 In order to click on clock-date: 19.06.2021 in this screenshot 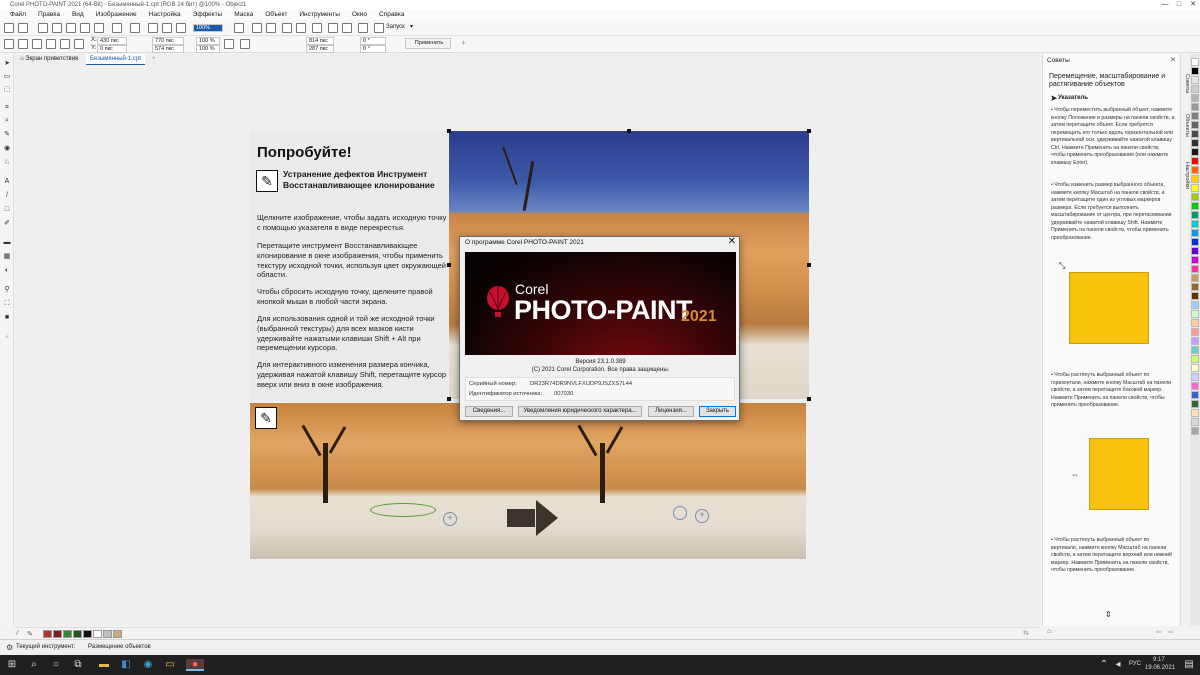, I will do `click(1160, 668)`.